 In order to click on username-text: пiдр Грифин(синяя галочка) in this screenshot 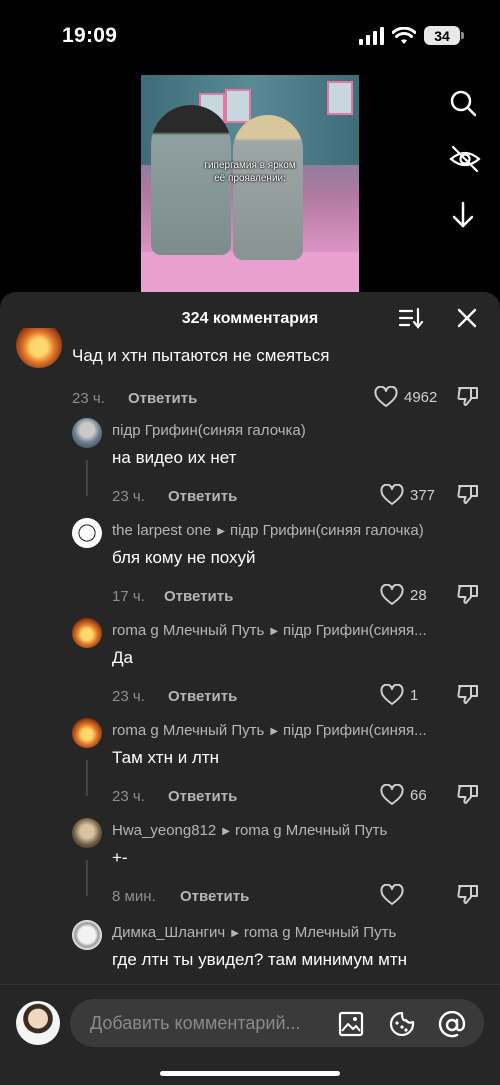, I will do `click(209, 430)`.